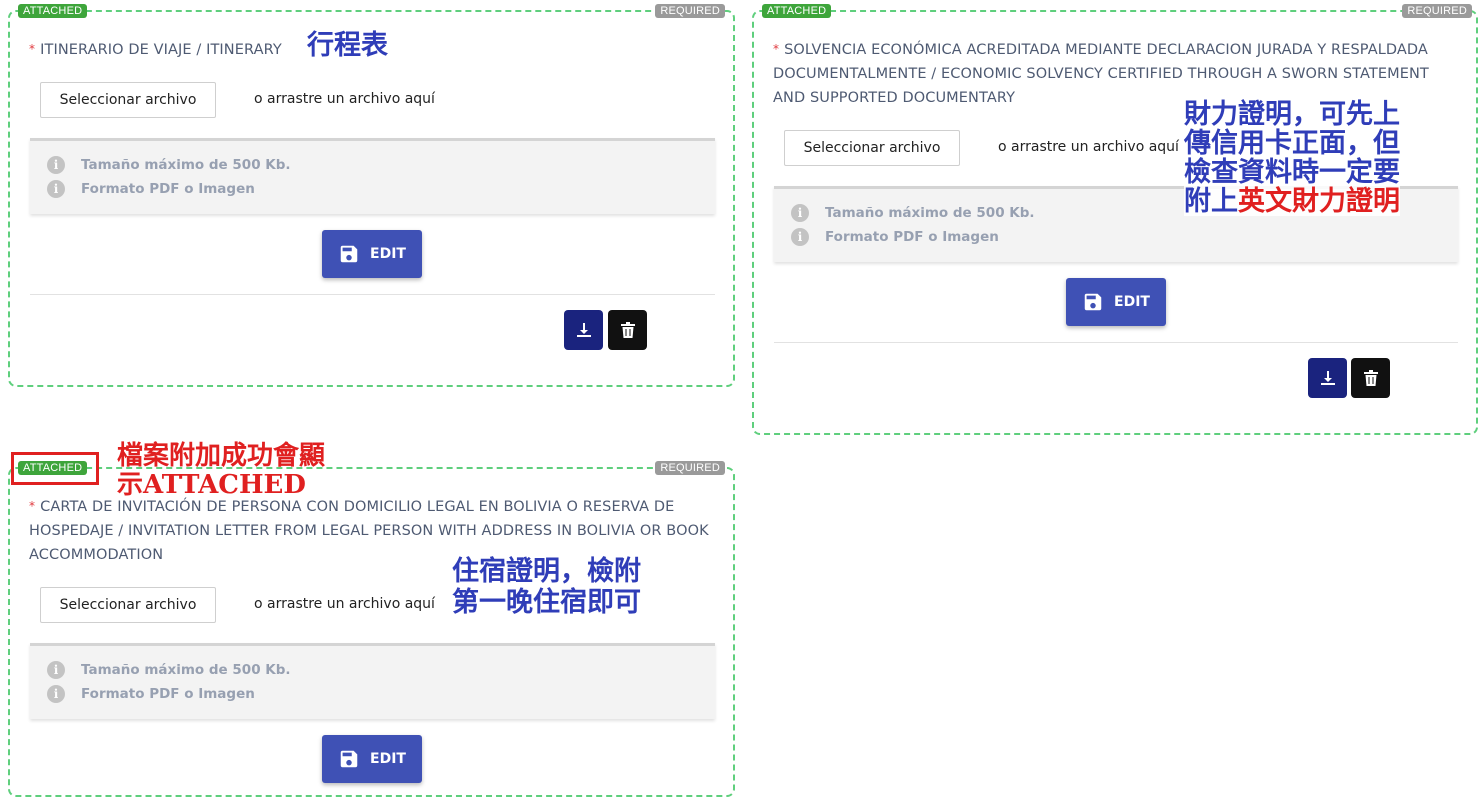 The width and height of the screenshot is (1480, 797). What do you see at coordinates (1292, 158) in the screenshot?
I see `annotation-financial: 財力證明，可先上 傳信用卡正面，但 檢查資料時一定要 附上英文財力證明` at bounding box center [1292, 158].